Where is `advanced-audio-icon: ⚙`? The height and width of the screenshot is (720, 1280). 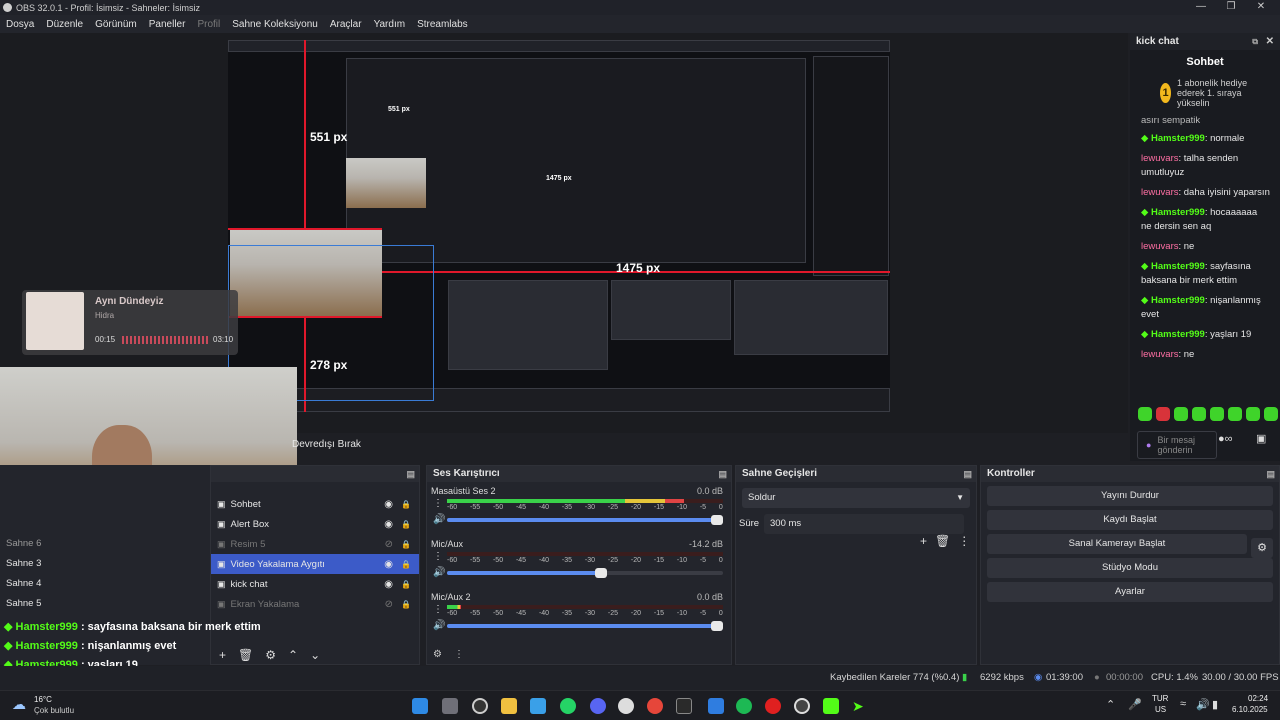 advanced-audio-icon: ⚙ is located at coordinates (437, 654).